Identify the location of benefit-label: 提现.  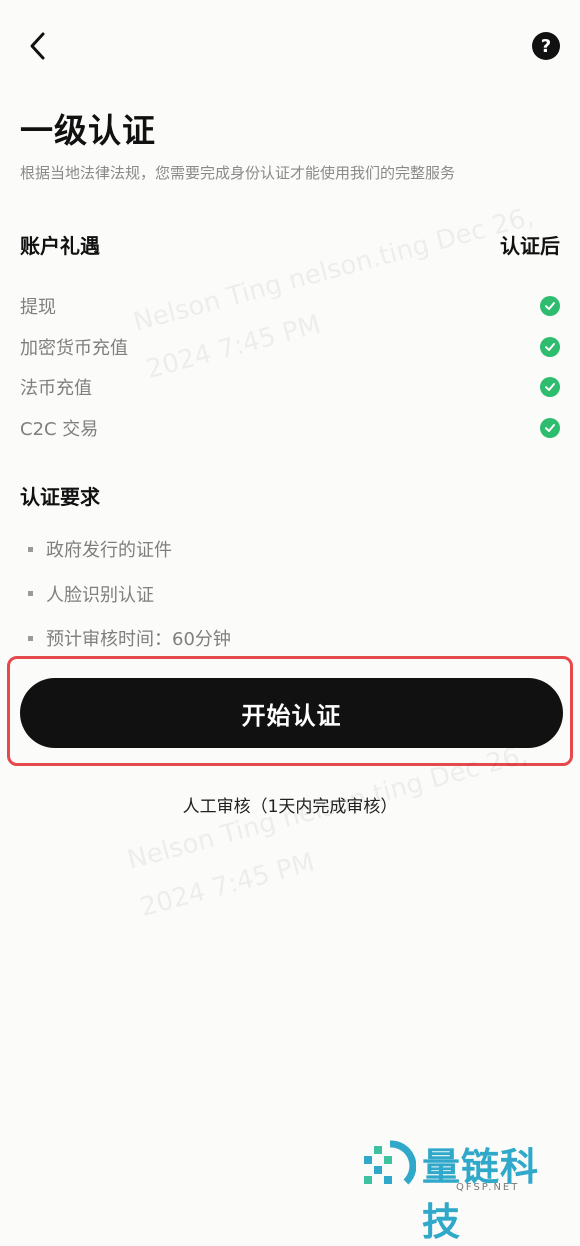
(38, 308).